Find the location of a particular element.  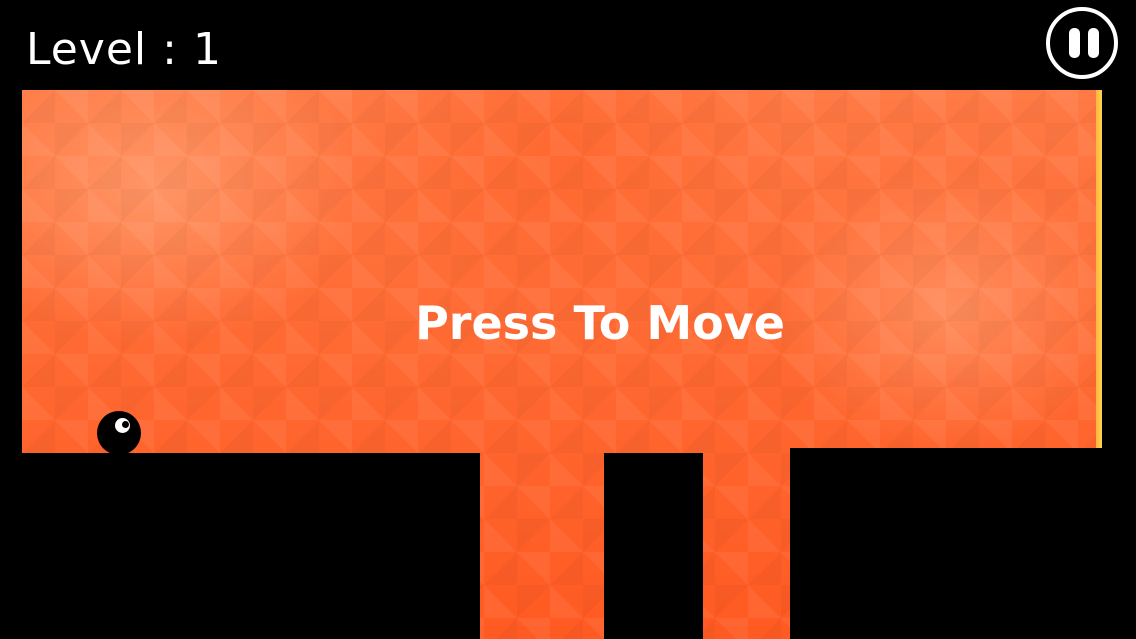

player-ball is located at coordinates (119, 433).